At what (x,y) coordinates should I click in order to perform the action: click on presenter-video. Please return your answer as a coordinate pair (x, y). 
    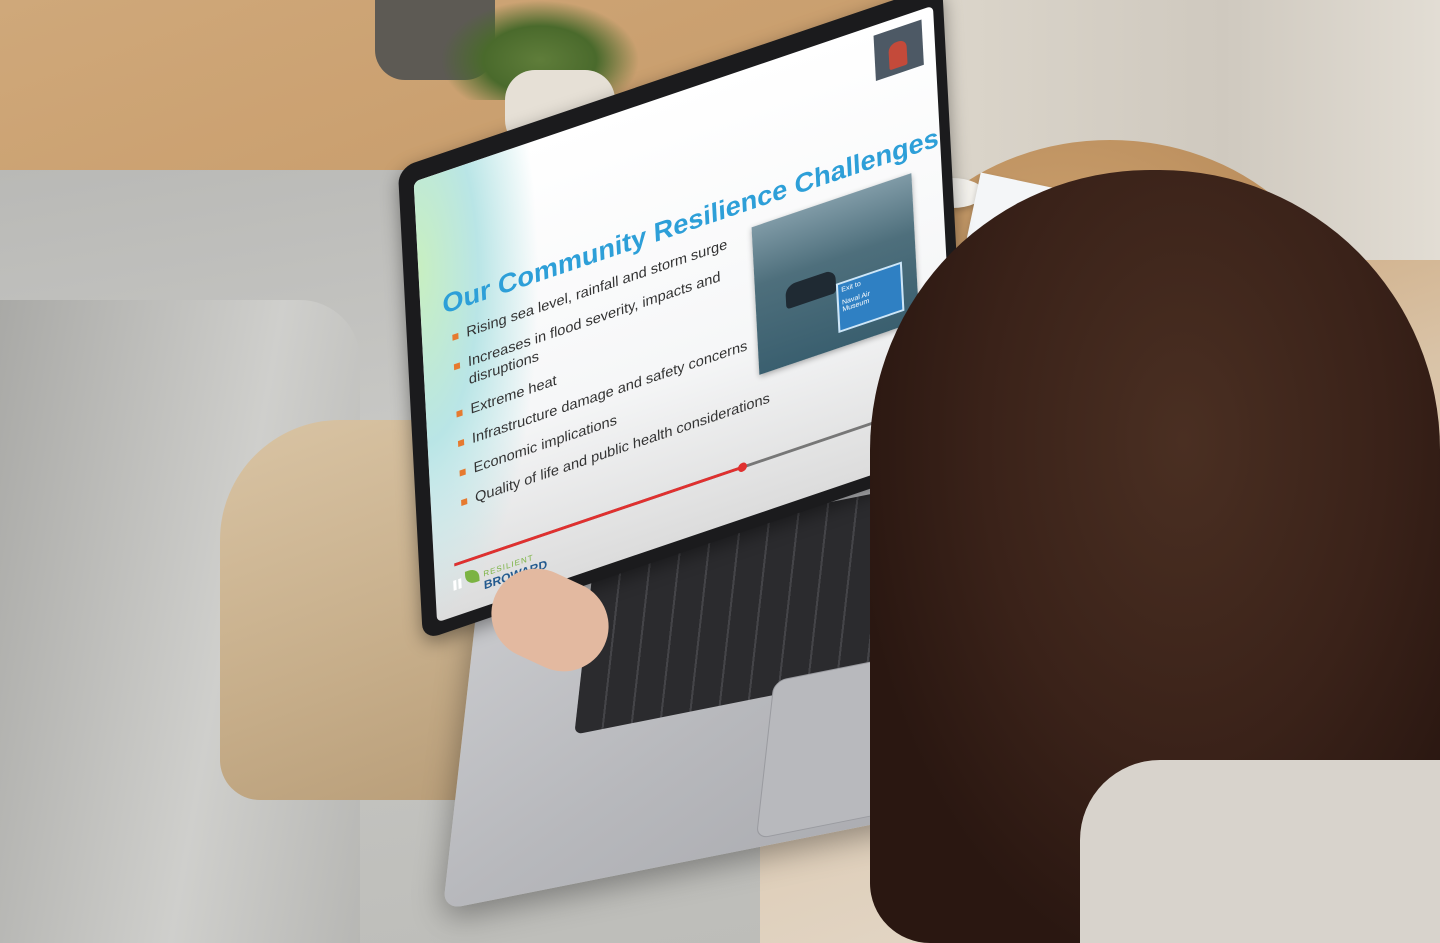
    Looking at the image, I should click on (898, 54).